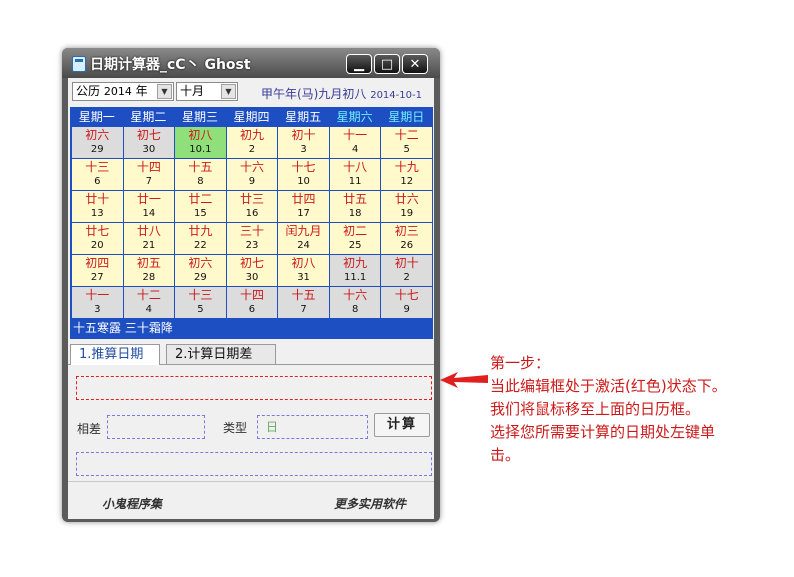 The width and height of the screenshot is (794, 577). I want to click on type-label: 类型, so click(235, 428).